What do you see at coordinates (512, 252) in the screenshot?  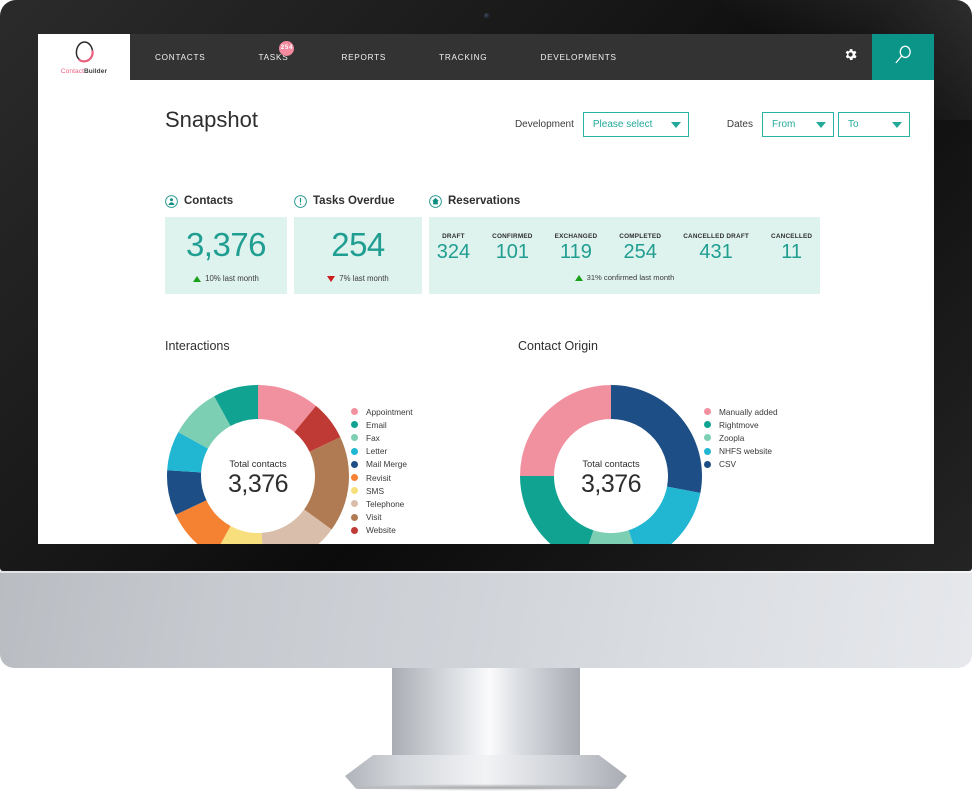 I see `reservation-value: 101` at bounding box center [512, 252].